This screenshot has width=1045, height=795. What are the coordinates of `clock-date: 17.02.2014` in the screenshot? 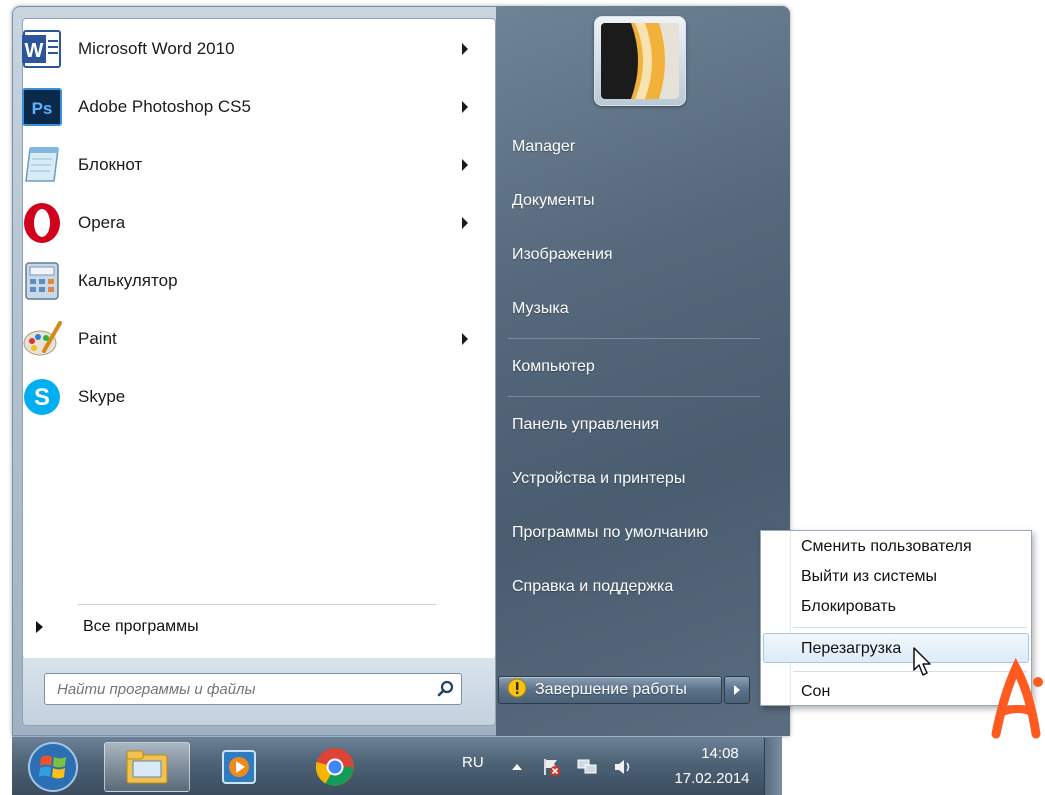 It's located at (712, 778).